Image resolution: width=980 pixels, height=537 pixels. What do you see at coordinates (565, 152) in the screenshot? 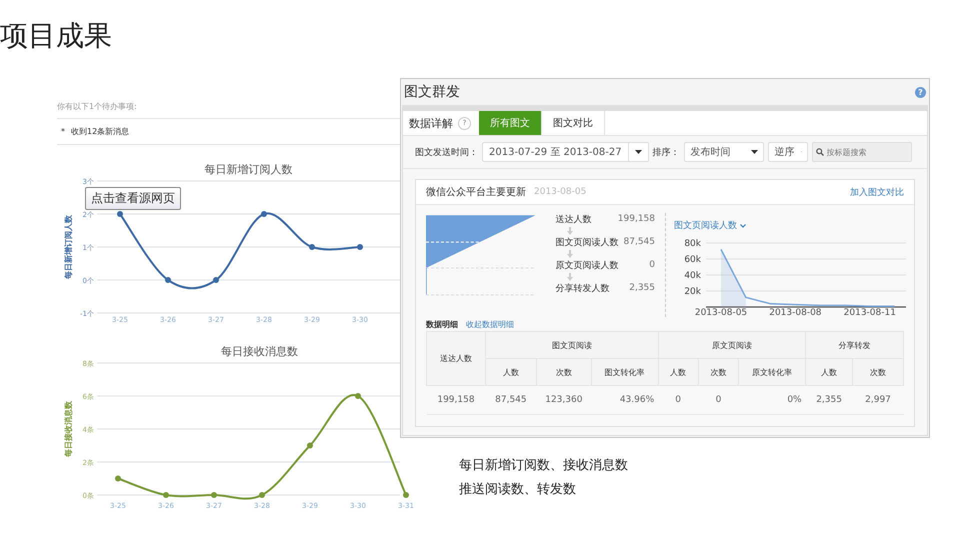
I see `date-range-field: 2013-07-29 至 2013-08-27` at bounding box center [565, 152].